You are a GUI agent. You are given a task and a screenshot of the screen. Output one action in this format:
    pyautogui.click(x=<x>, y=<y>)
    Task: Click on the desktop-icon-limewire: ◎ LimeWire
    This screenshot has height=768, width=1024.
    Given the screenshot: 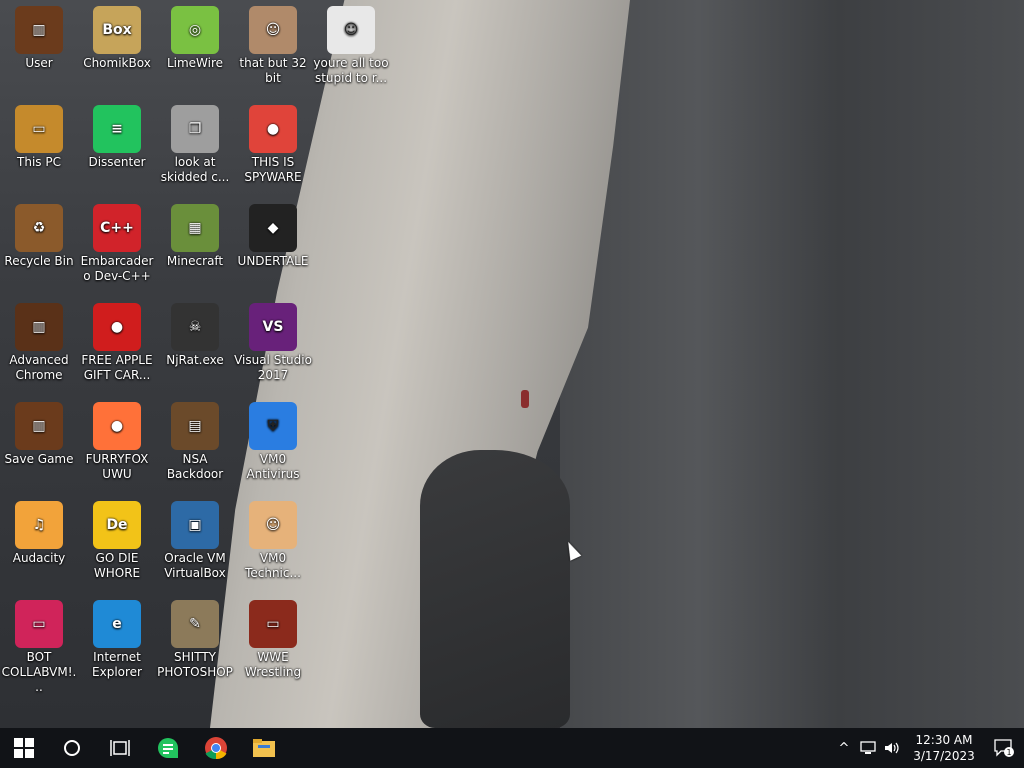 What is the action you would take?
    pyautogui.click(x=195, y=36)
    